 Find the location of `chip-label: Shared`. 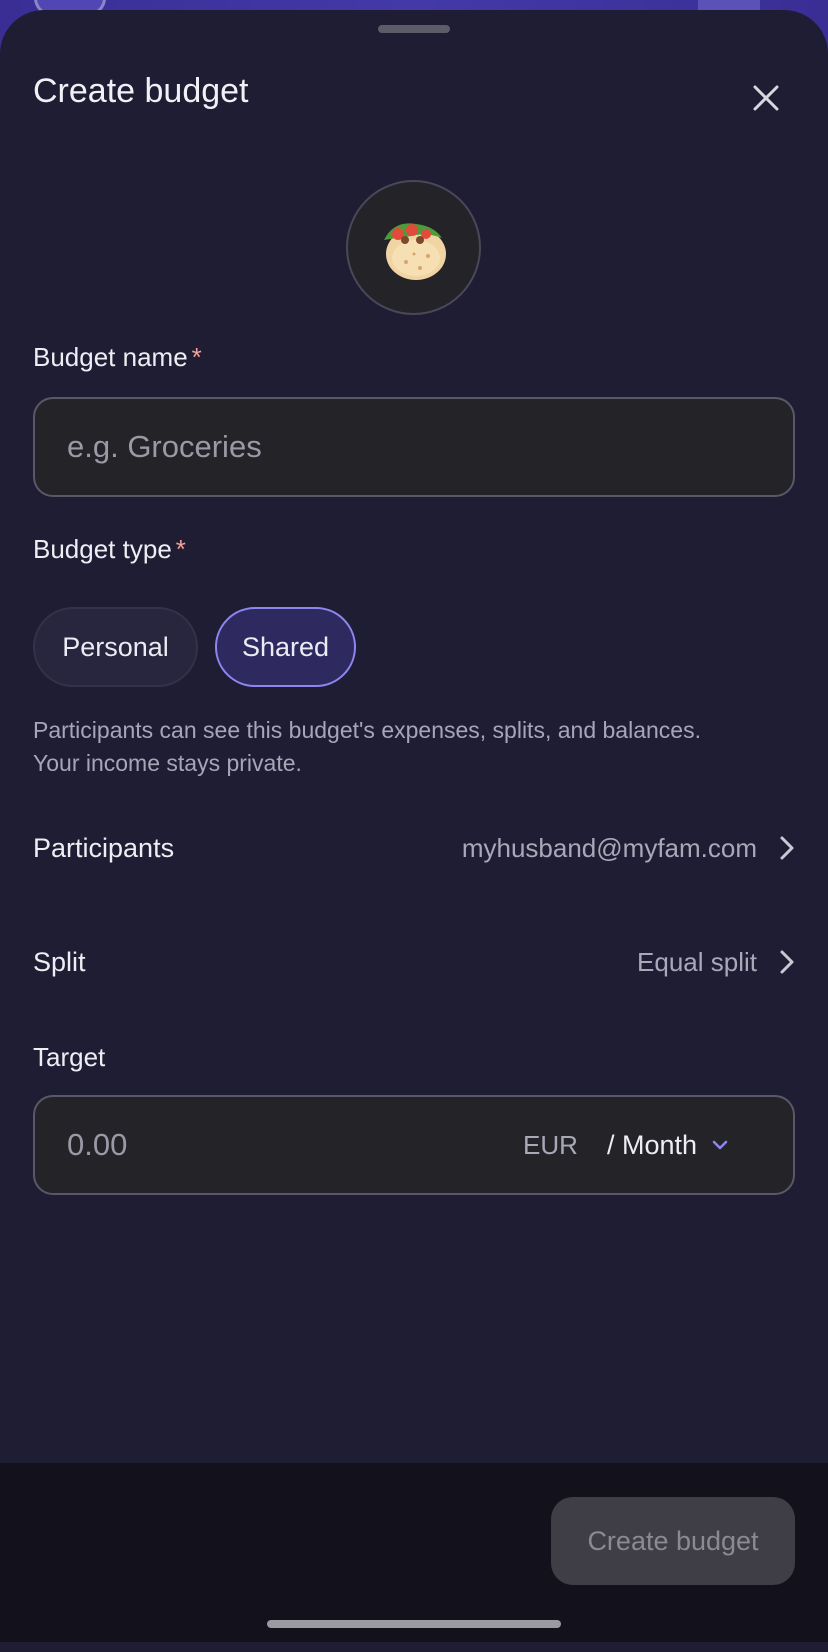

chip-label: Shared is located at coordinates (285, 646).